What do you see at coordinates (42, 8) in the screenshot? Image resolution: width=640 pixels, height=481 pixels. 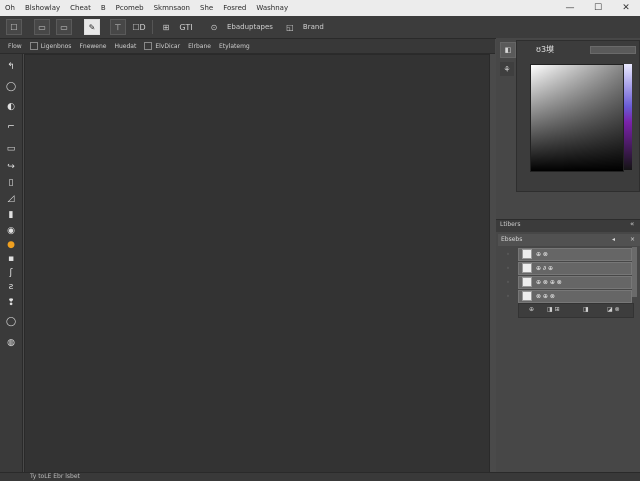 I see `menu-item-display: Blshowlay` at bounding box center [42, 8].